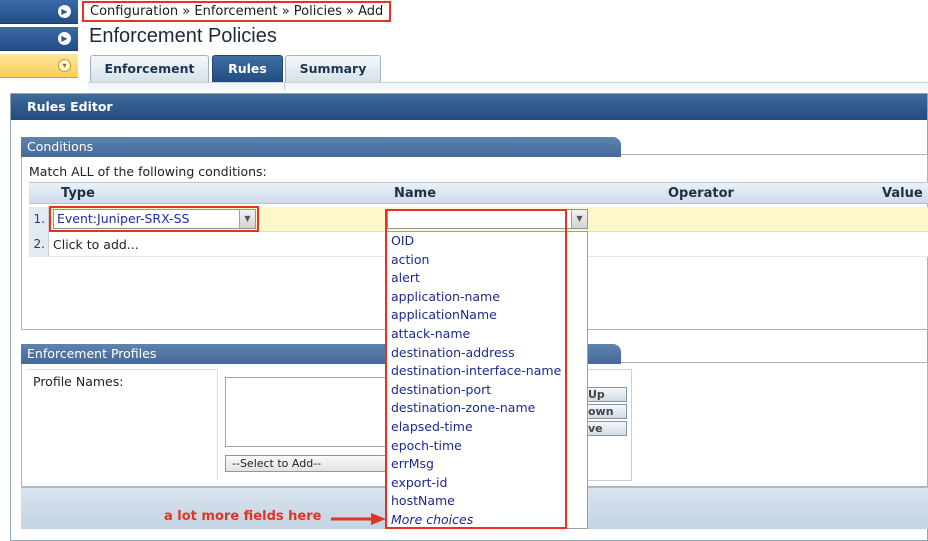 Image resolution: width=928 pixels, height=541 pixels. Describe the element at coordinates (148, 171) in the screenshot. I see `conditions-caption: Match ALL of the following conditions:` at that location.